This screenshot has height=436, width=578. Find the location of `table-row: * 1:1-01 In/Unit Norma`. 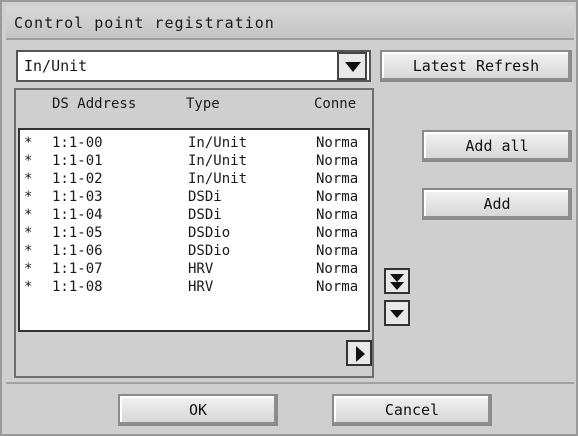

table-row: * 1:1-01 In/Unit Norma is located at coordinates (194, 161).